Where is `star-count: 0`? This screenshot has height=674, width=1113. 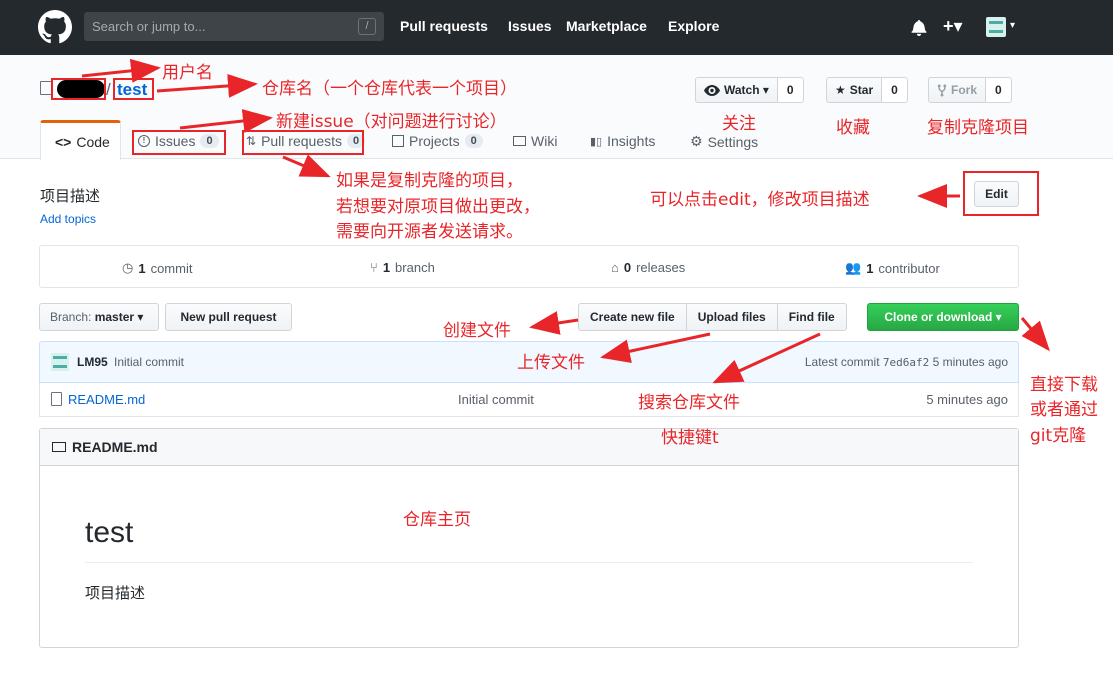
star-count: 0 is located at coordinates (895, 90).